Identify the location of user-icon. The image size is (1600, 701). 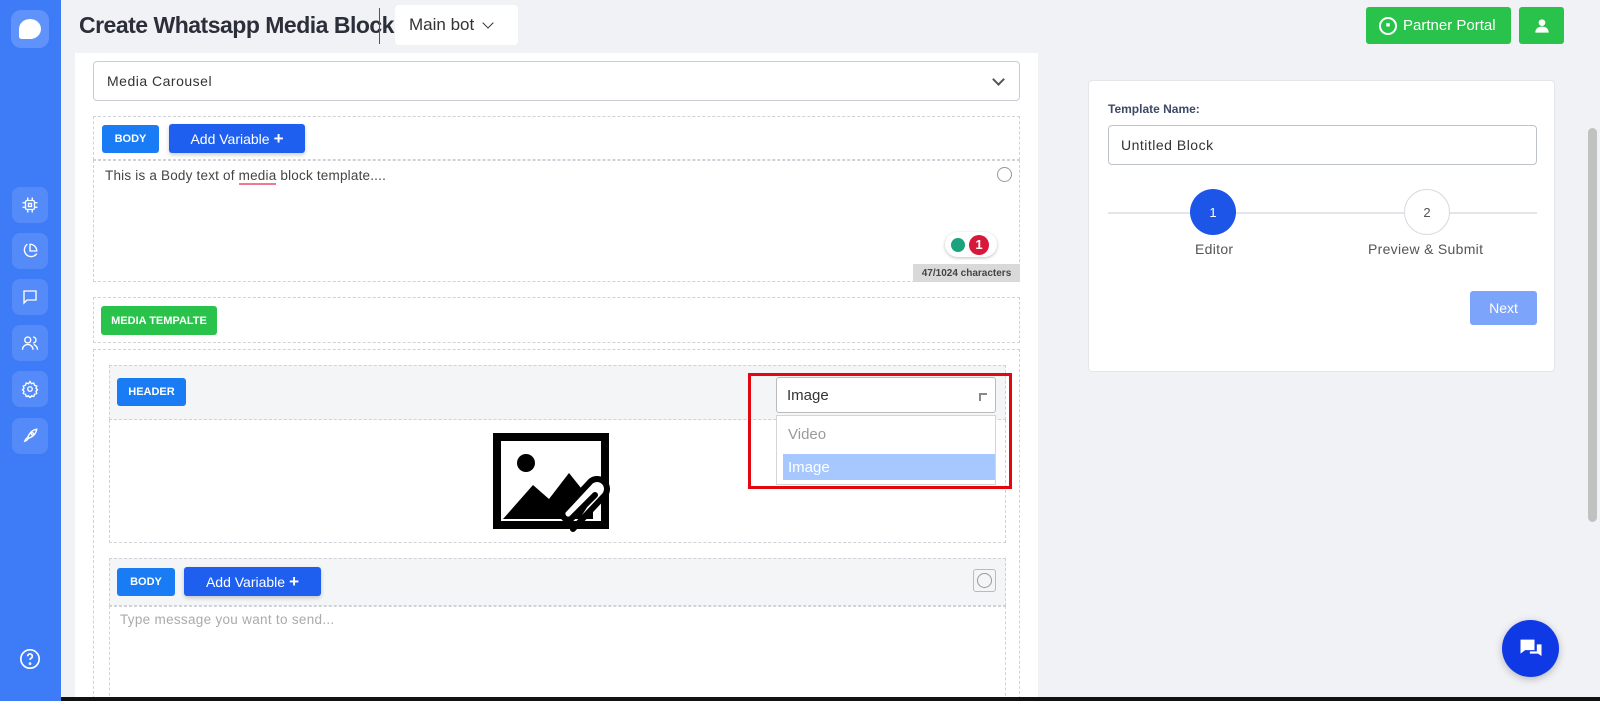
(1541, 25).